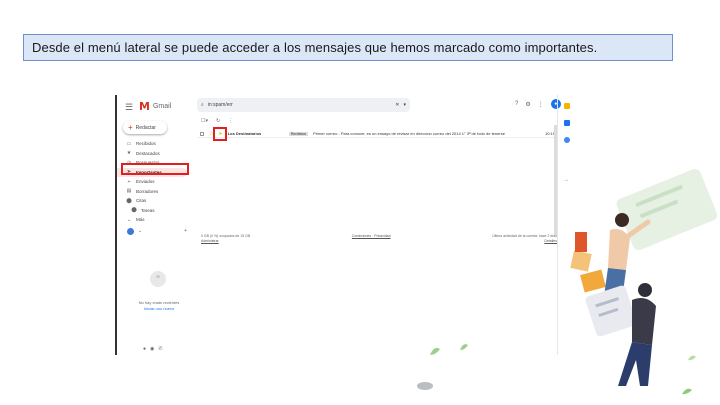 This screenshot has height=405, width=720. I want to click on hangouts-empty-text: No hay chats recientes, so click(159, 302).